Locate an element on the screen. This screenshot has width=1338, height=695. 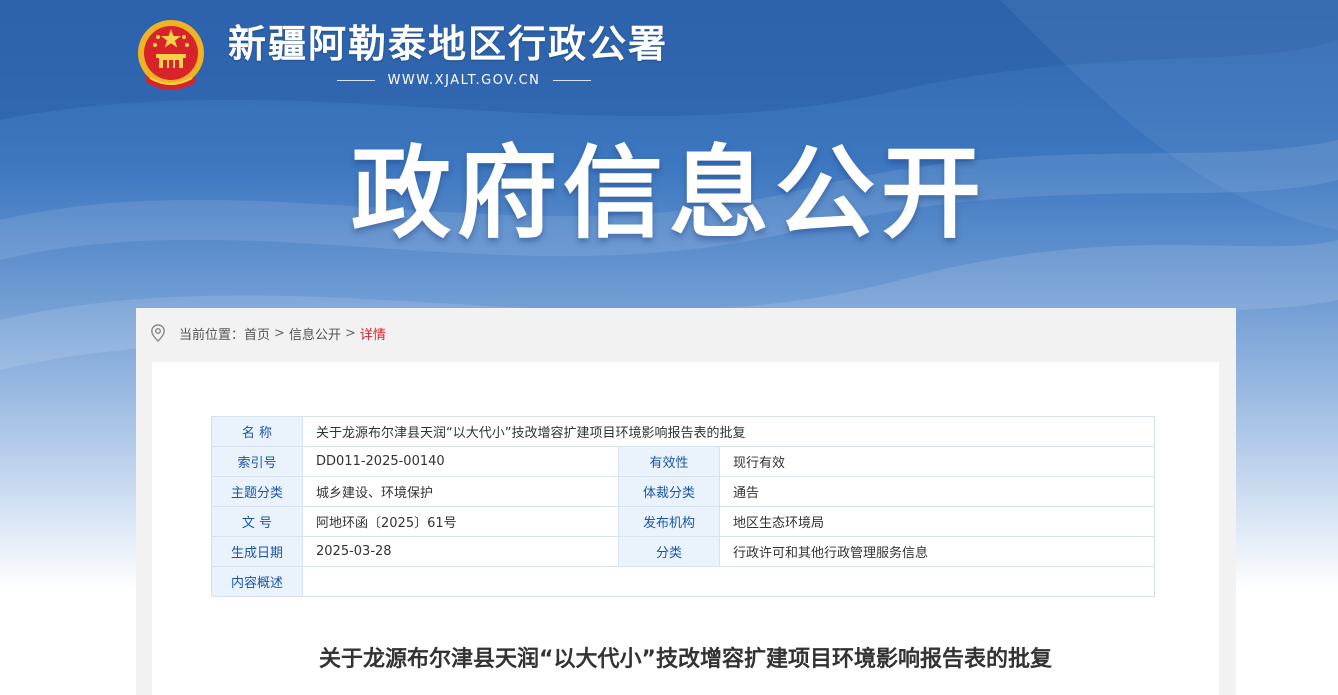
meta-value-name: 关于龙源布尔津县天润“以大代小”技改增容扩建项目环境影响报告表的批复 is located at coordinates (728, 431).